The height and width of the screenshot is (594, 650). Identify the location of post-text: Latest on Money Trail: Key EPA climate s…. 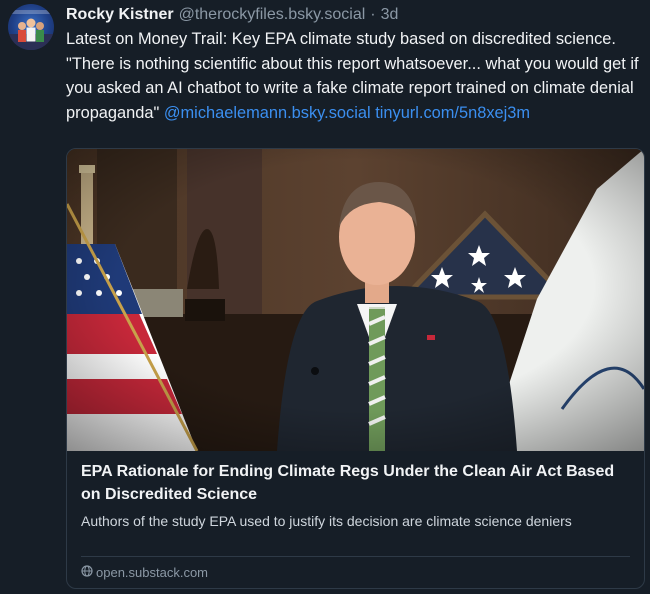
(356, 76).